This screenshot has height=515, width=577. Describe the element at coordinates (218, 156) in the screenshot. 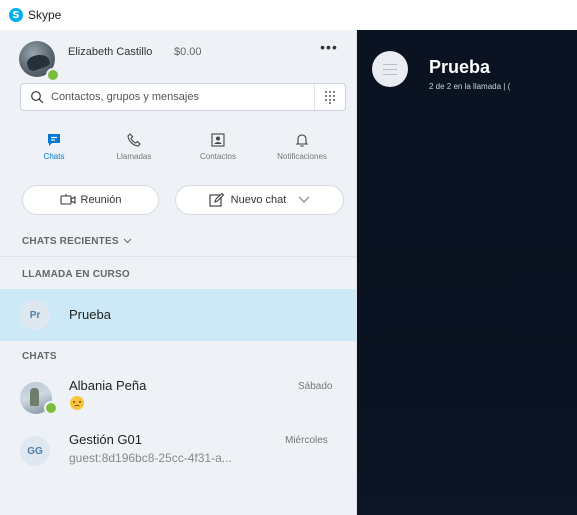

I see `tab-contacts-label: Contactos` at that location.